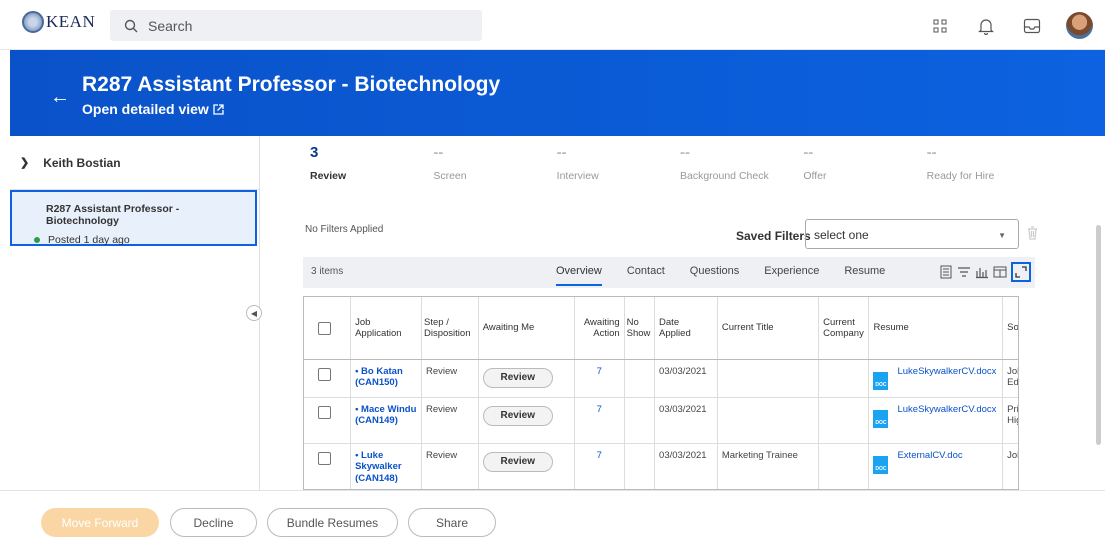 The height and width of the screenshot is (537, 1105). I want to click on notifications-bell-icon, so click(986, 26).